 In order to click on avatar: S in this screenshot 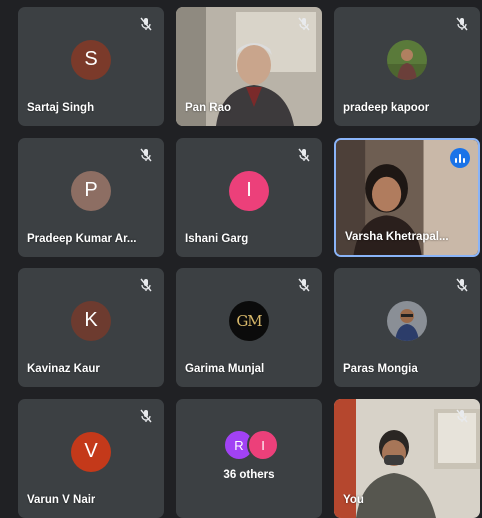, I will do `click(91, 59)`.